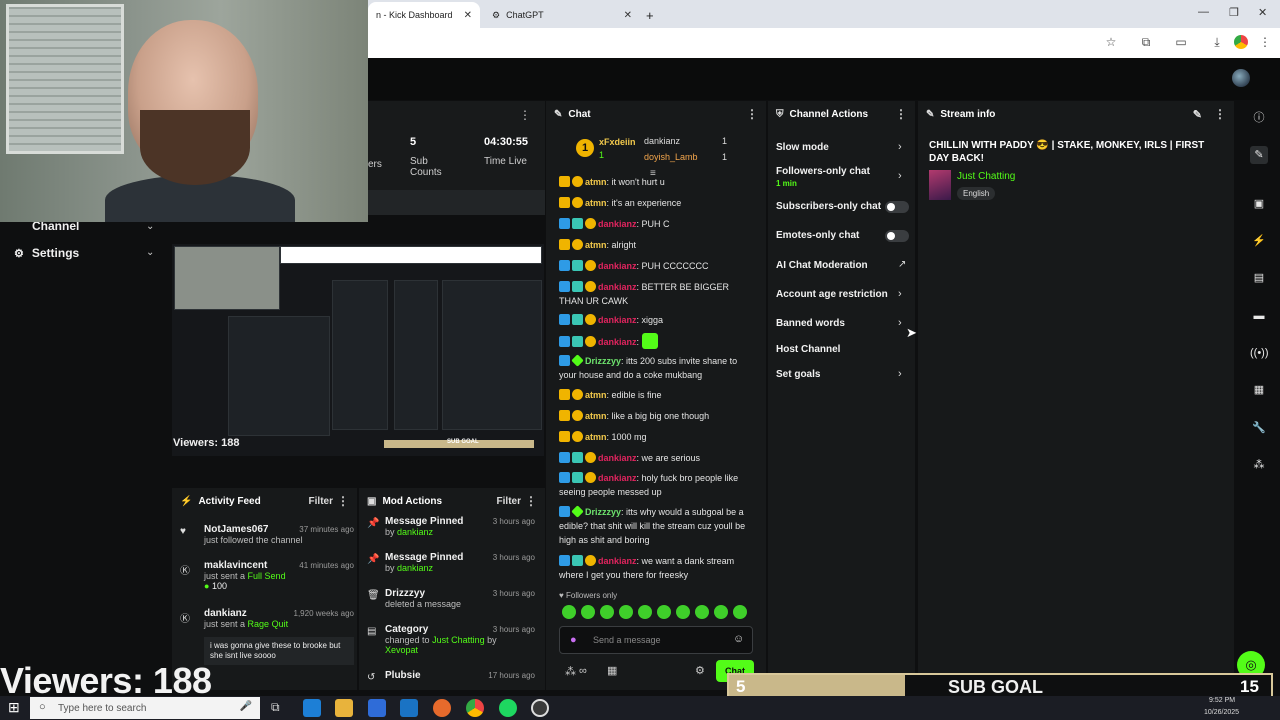 The image size is (1280, 720). What do you see at coordinates (656, 640) in the screenshot?
I see `chat-input: ● Send a message ☺` at bounding box center [656, 640].